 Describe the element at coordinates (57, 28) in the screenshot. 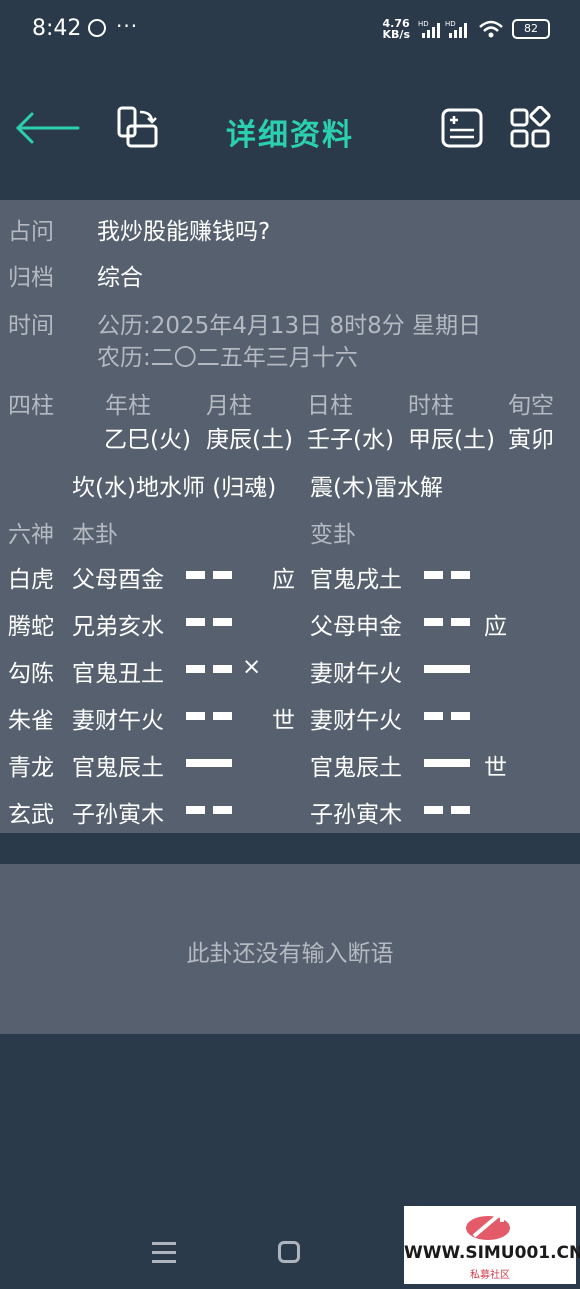

I see `status-time: 8:42` at that location.